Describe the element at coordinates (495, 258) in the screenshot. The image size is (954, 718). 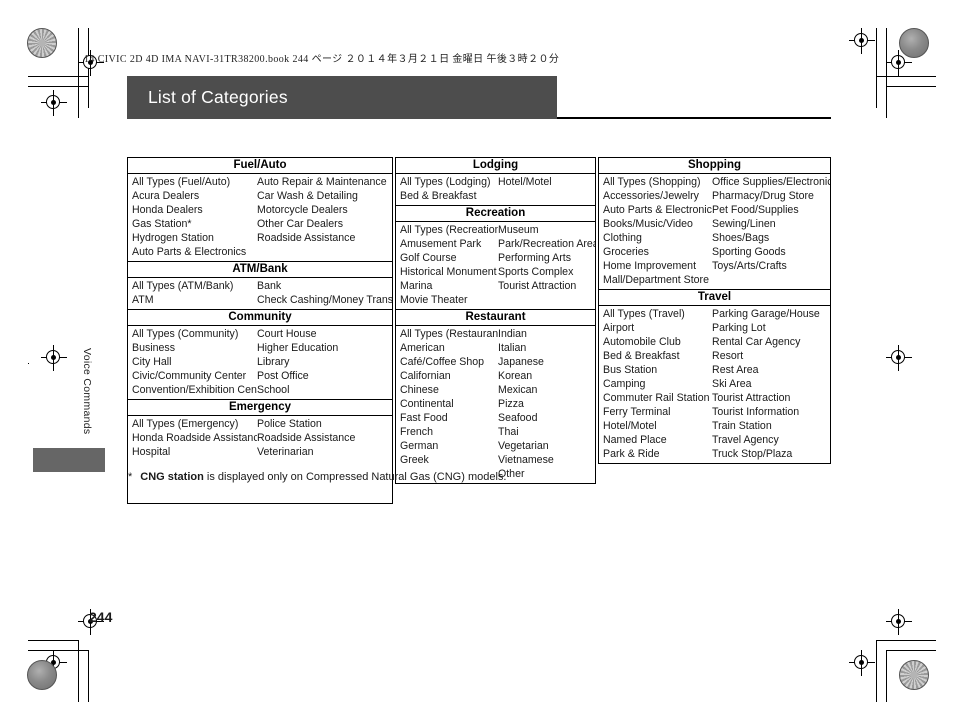
I see `category-row: Golf Course Performing Arts` at that location.